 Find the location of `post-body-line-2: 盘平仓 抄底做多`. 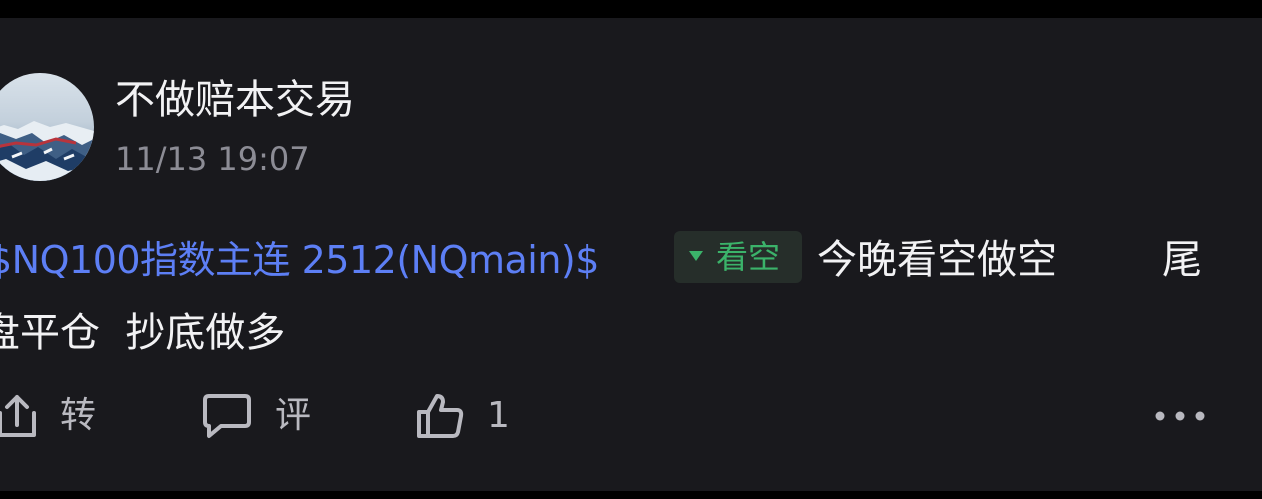

post-body-line-2: 盘平仓 抄底做多 is located at coordinates (143, 333).